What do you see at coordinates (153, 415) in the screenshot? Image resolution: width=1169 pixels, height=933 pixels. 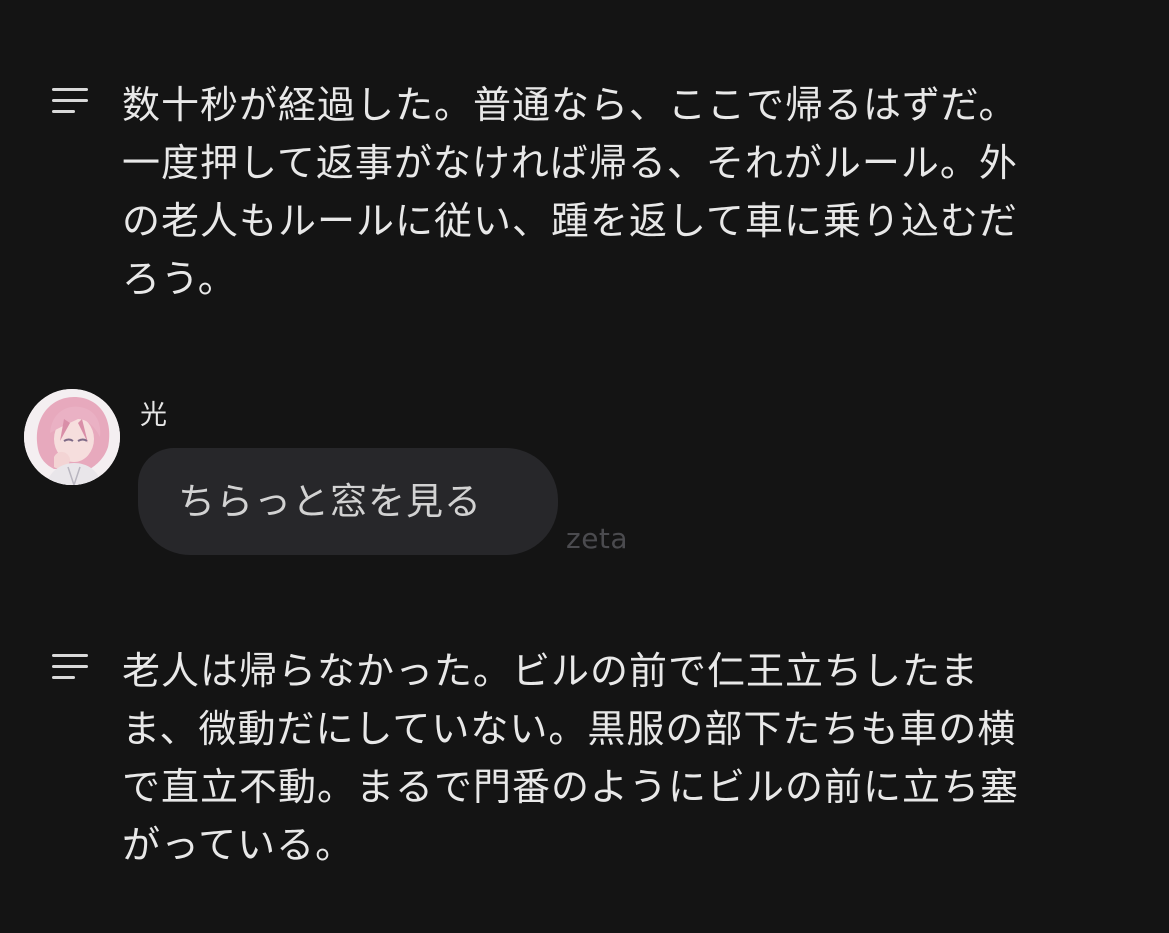 I see `user-name: 光` at bounding box center [153, 415].